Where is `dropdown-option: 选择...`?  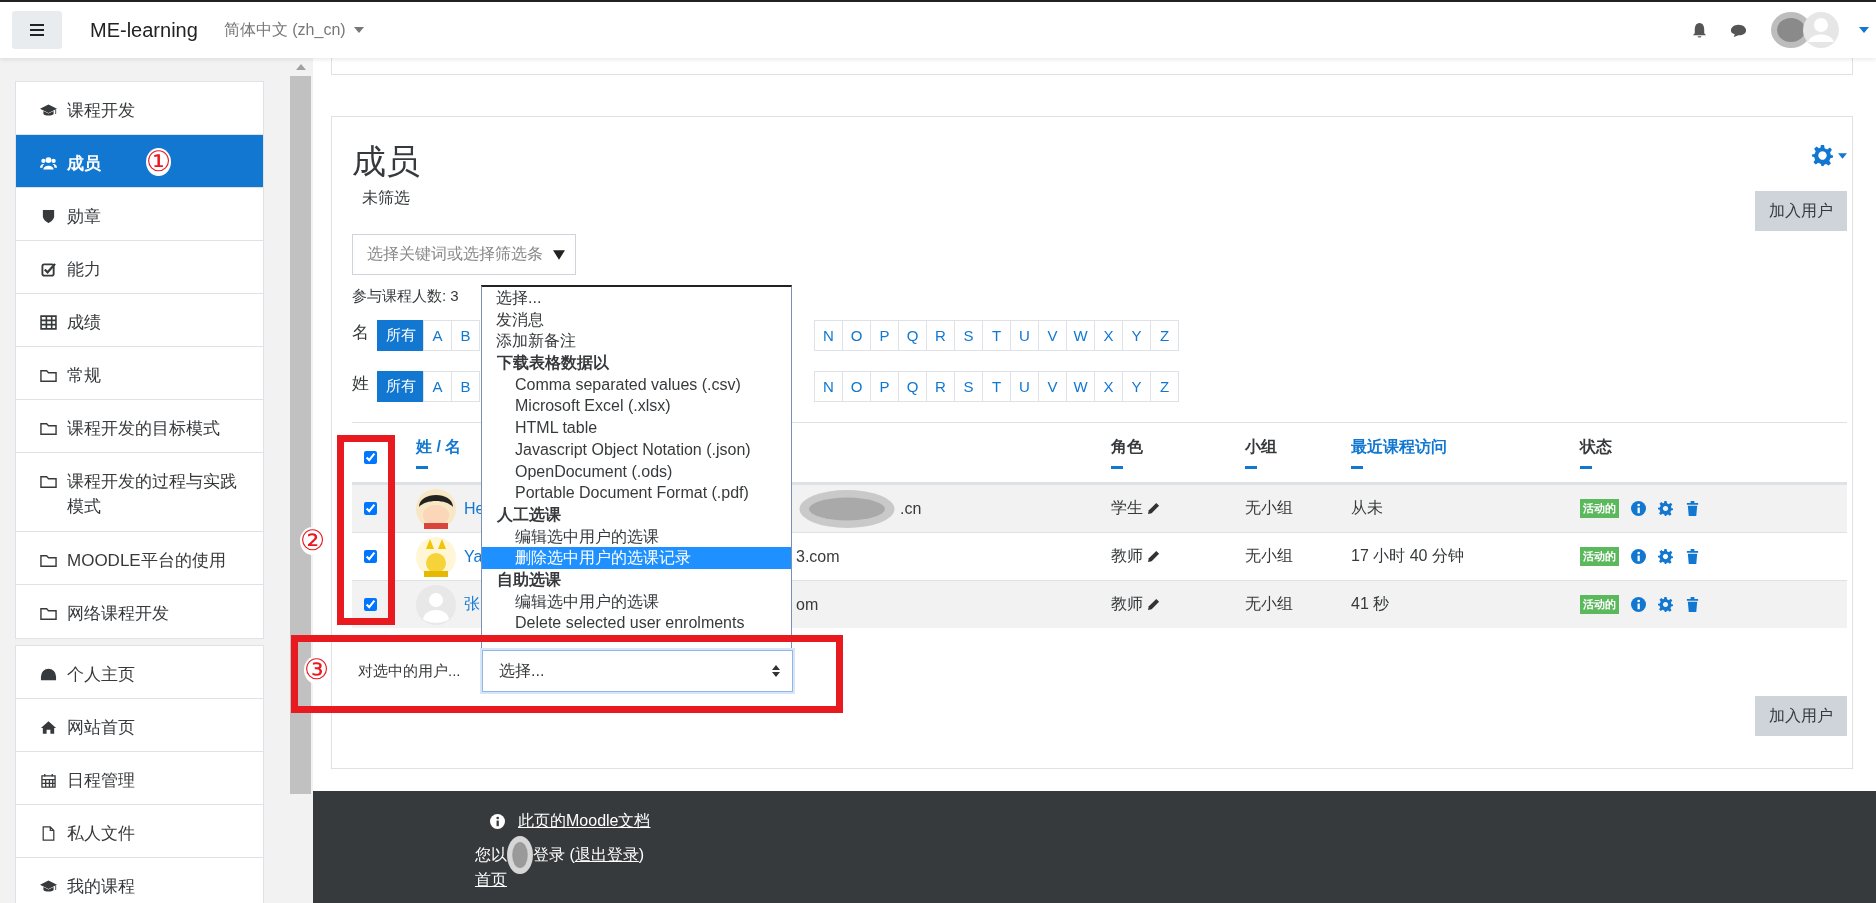 dropdown-option: 选择... is located at coordinates (636, 298).